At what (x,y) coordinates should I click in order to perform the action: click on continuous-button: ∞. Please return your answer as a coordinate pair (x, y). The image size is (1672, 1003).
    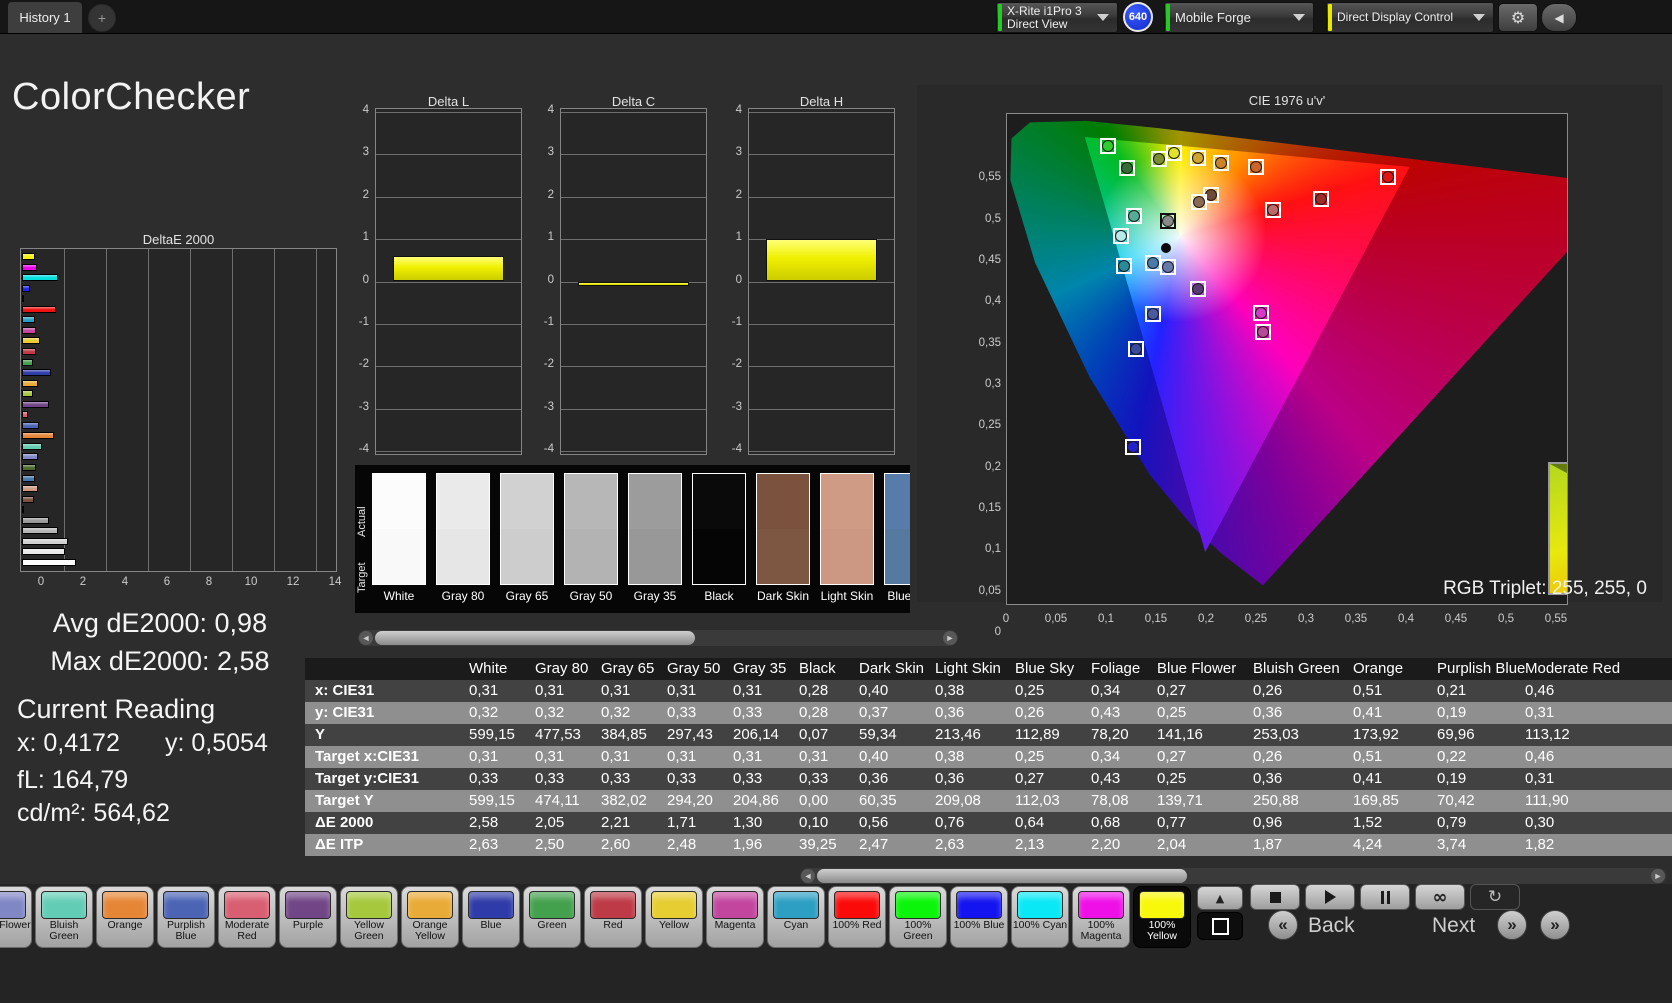
    Looking at the image, I should click on (1440, 897).